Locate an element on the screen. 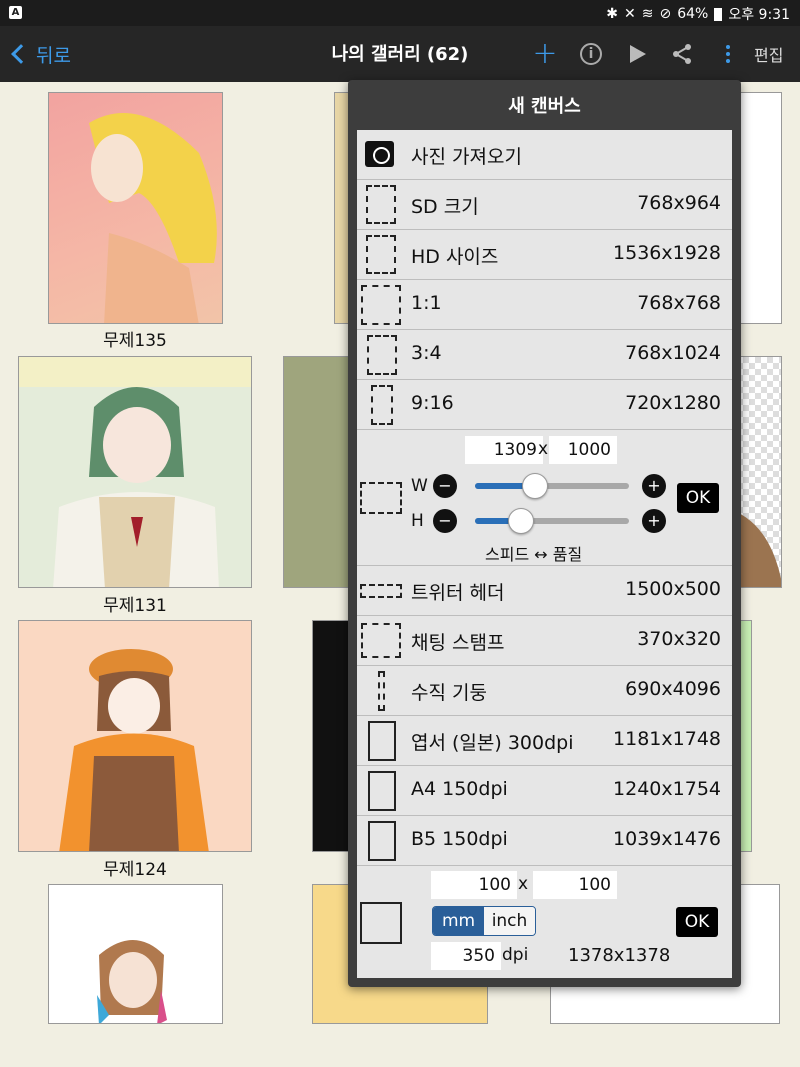 The image size is (800, 1067). preset-label: HD 사이즈 is located at coordinates (455, 257).